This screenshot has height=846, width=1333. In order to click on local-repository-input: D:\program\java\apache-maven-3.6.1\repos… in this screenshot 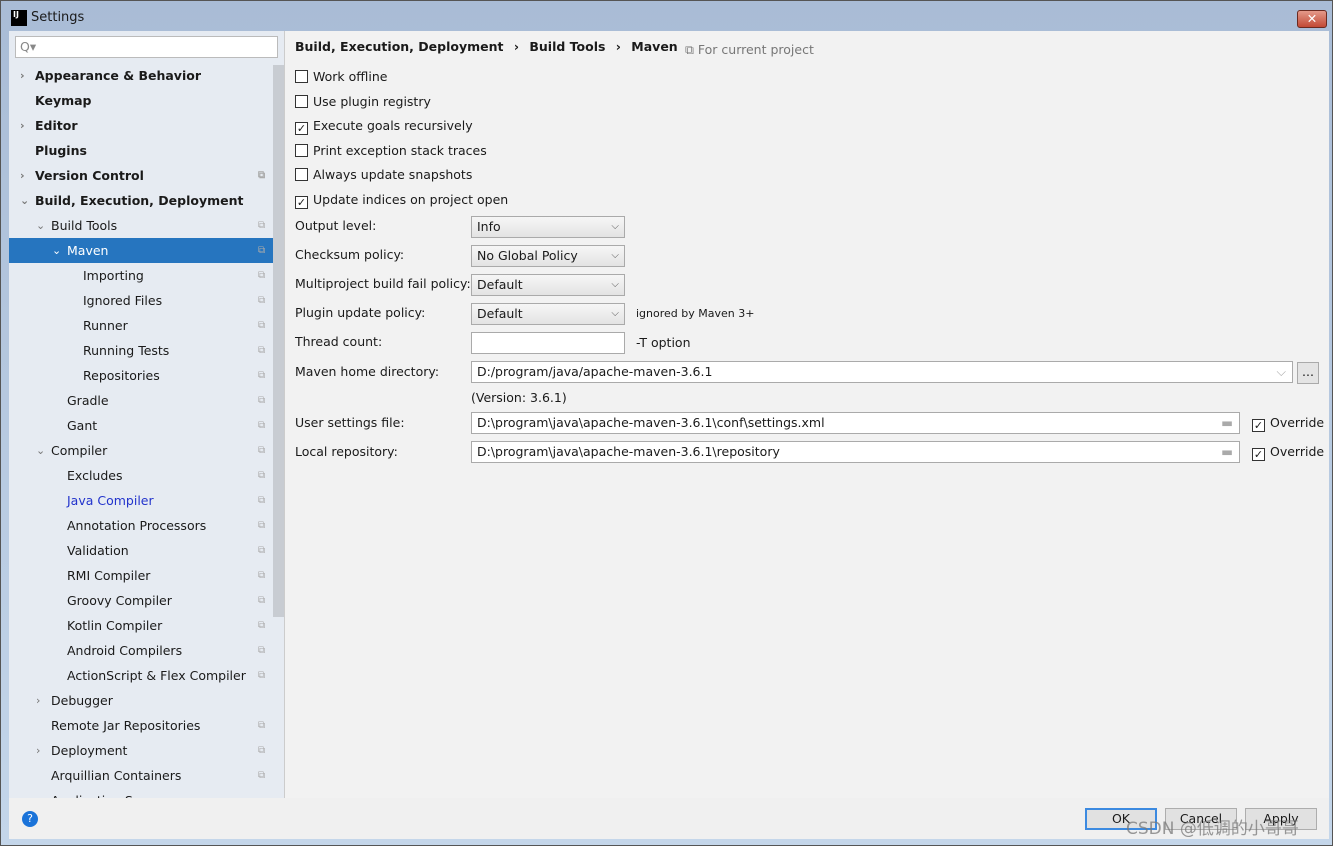, I will do `click(855, 452)`.